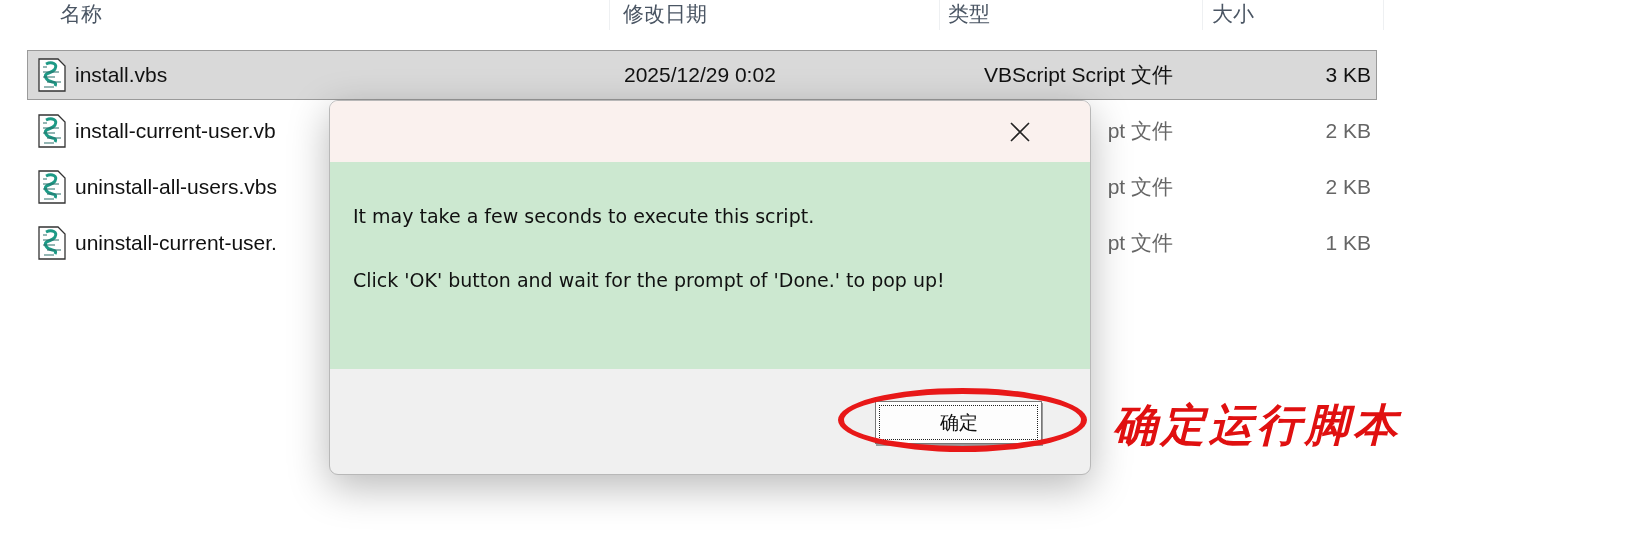 The width and height of the screenshot is (1626, 559). Describe the element at coordinates (175, 131) in the screenshot. I see `file-name: install-current-user.vb` at that location.